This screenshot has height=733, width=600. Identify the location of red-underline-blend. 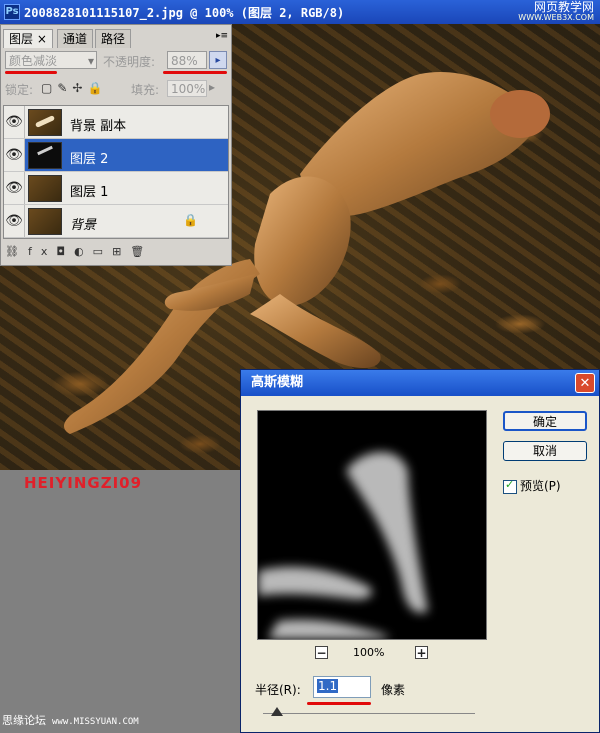
(31, 72).